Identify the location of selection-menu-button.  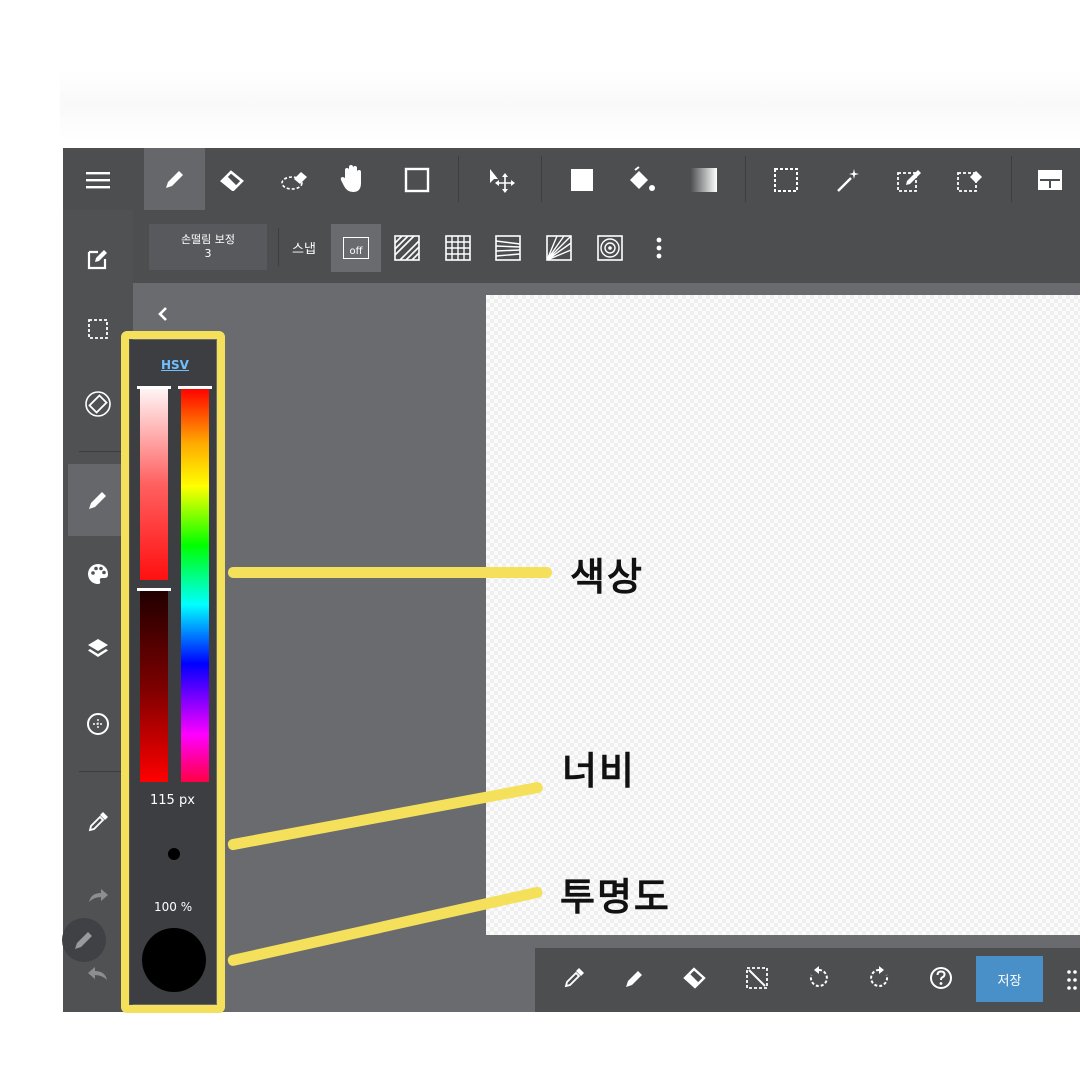
(98, 329).